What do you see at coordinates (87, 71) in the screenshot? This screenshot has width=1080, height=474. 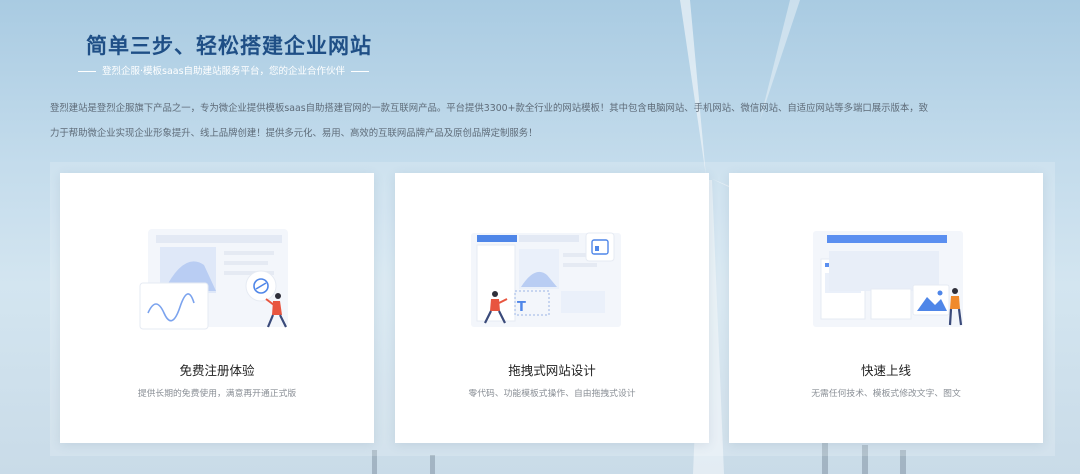 I see `subtitle-line-left` at bounding box center [87, 71].